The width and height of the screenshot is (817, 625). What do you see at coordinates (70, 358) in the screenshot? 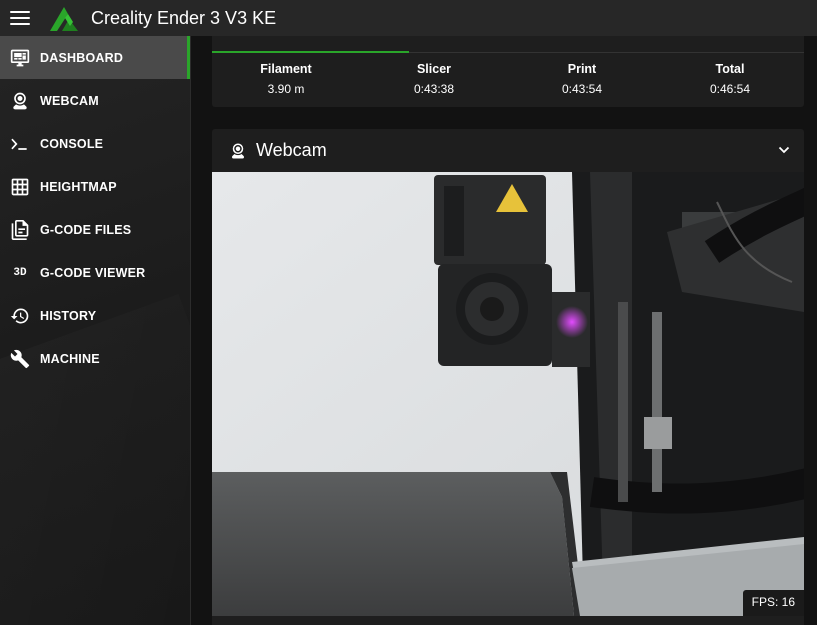
I see `sidebar-item-label: MACHINE` at bounding box center [70, 358].